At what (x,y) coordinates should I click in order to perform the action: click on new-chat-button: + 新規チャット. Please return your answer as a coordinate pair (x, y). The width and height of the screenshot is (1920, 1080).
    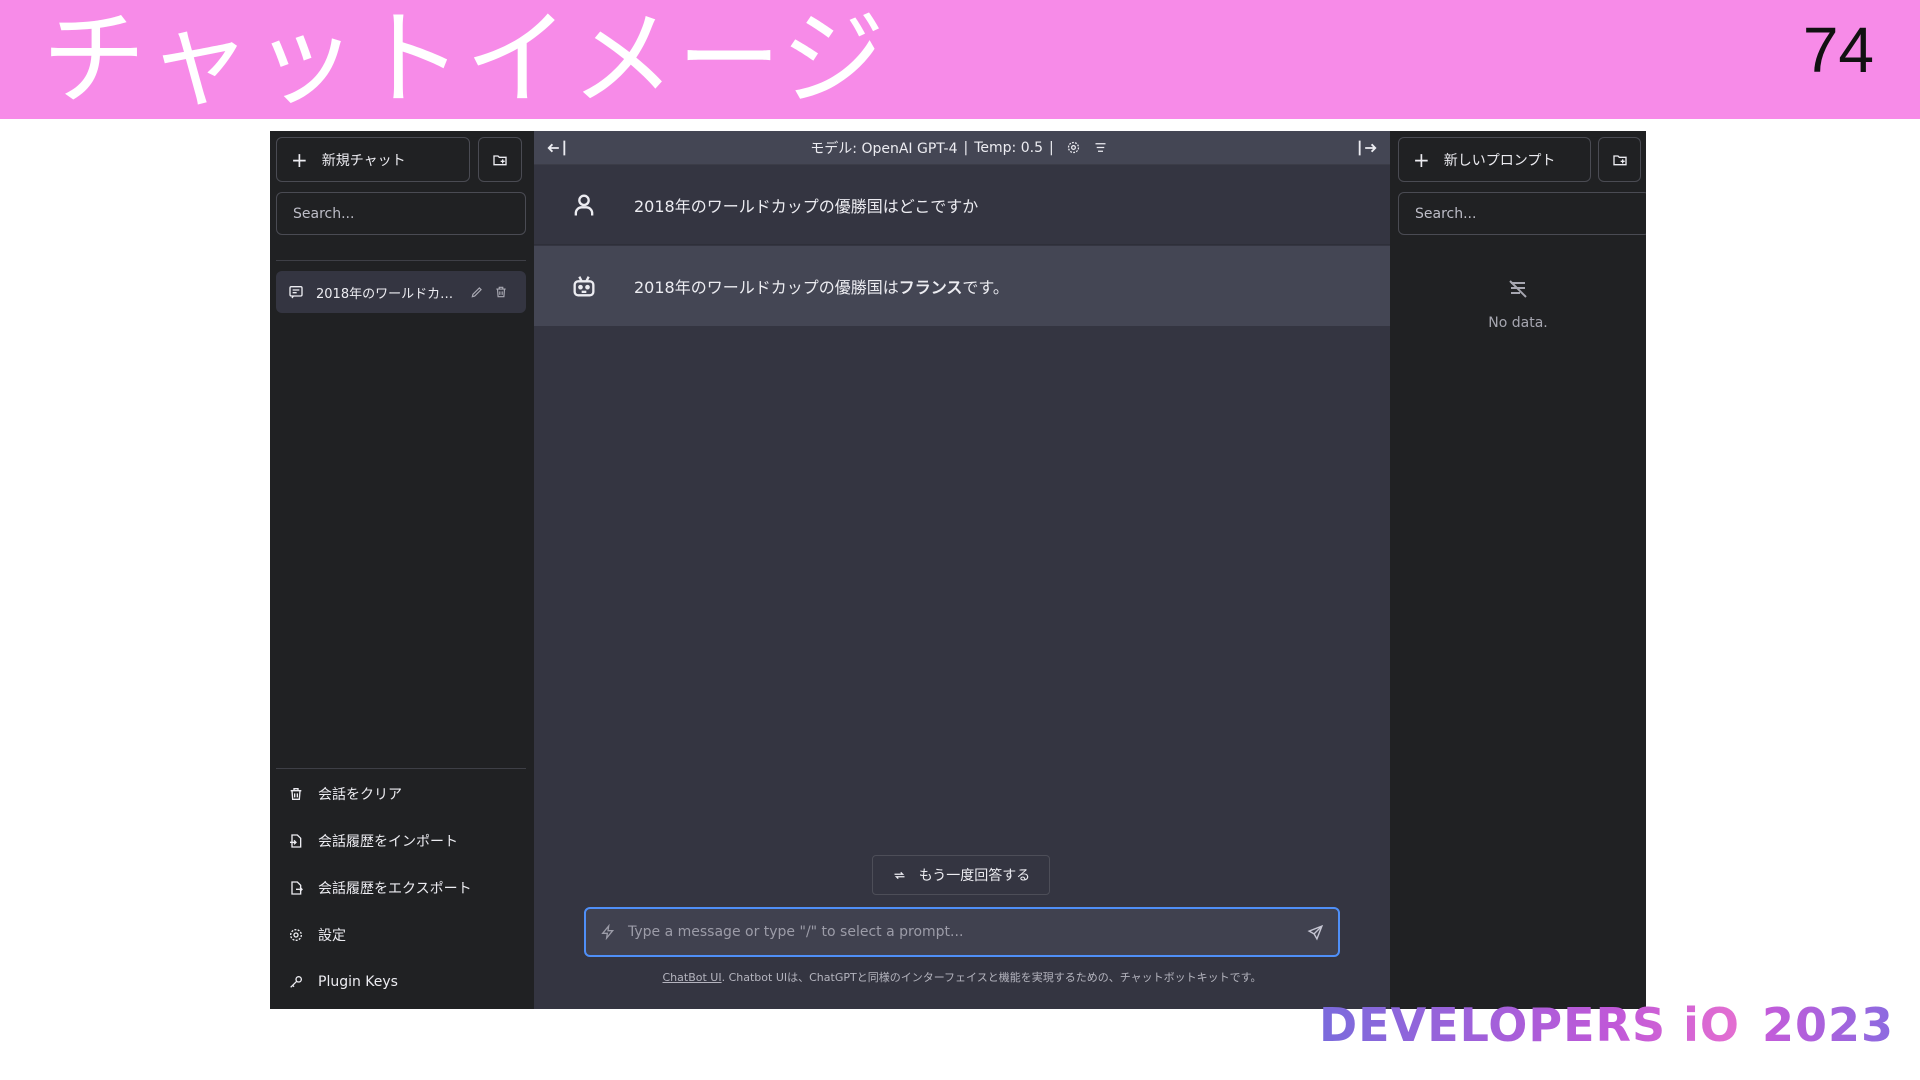
    Looking at the image, I should click on (373, 159).